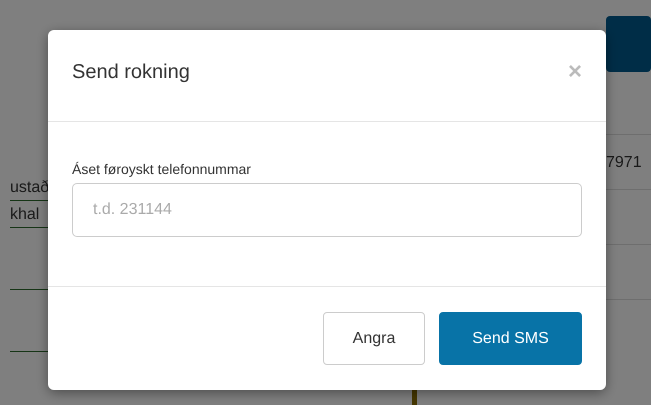 The width and height of the screenshot is (651, 405). What do you see at coordinates (327, 210) in the screenshot?
I see `phone-input-field: t.d. 231144` at bounding box center [327, 210].